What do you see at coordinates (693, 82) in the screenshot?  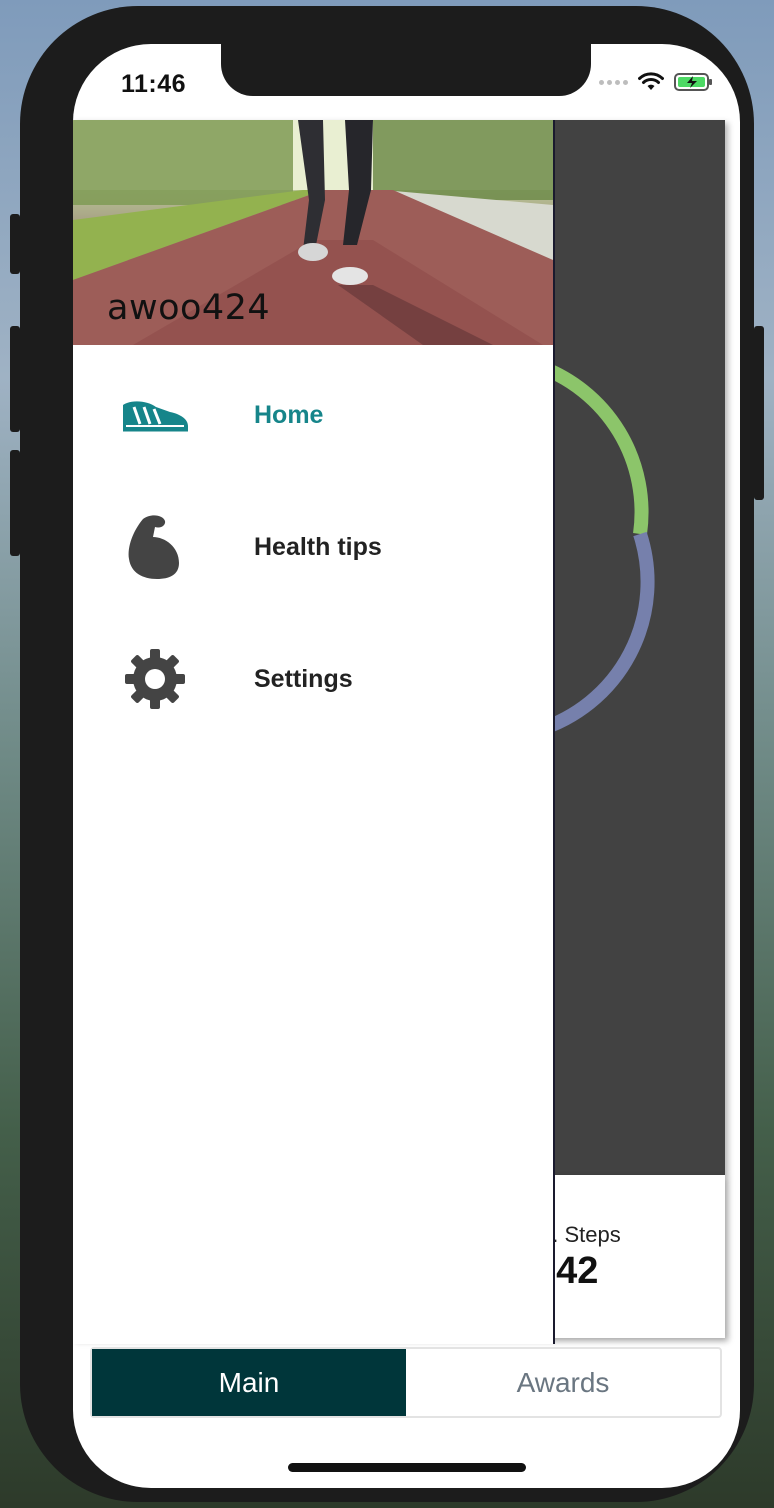 I see `battery-charging-icon` at bounding box center [693, 82].